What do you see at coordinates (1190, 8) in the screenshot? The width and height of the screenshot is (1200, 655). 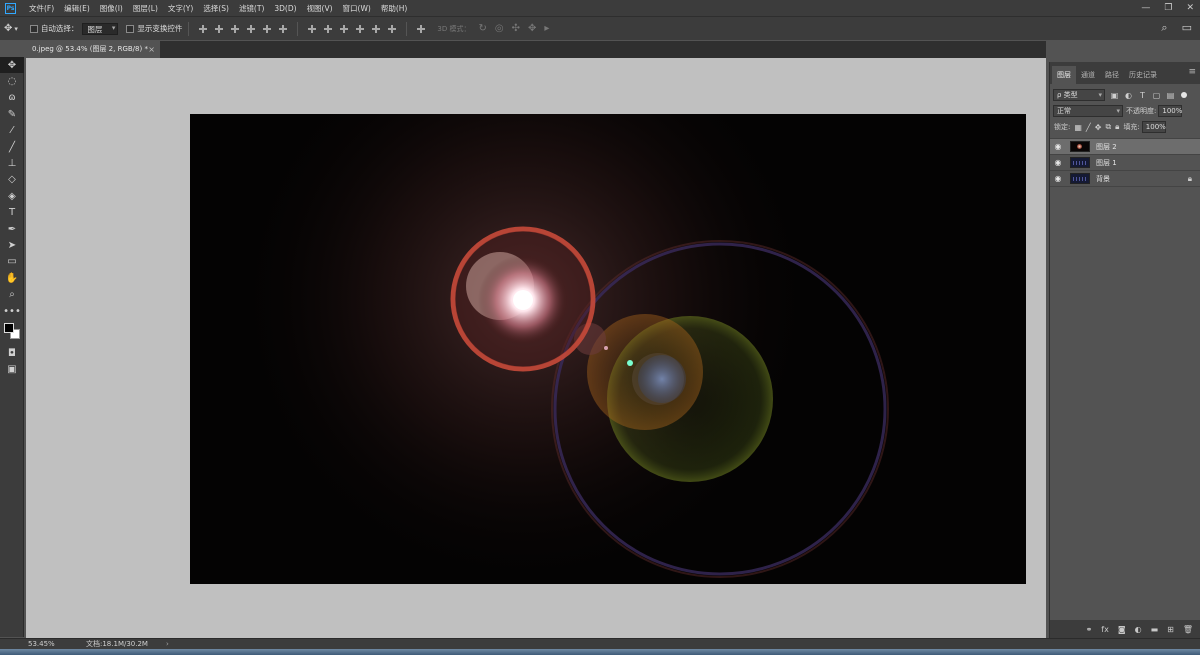 I see `close-icon: ✕` at bounding box center [1190, 8].